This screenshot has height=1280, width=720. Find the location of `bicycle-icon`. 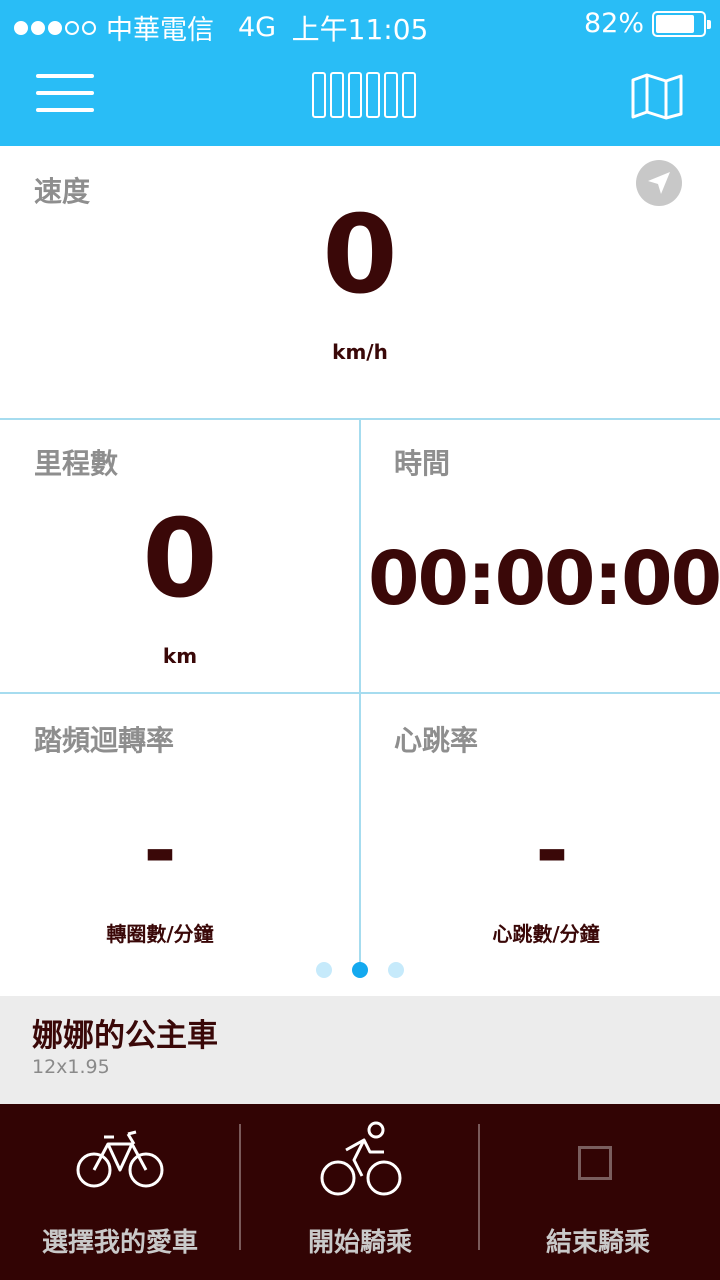

bicycle-icon is located at coordinates (120, 1159).